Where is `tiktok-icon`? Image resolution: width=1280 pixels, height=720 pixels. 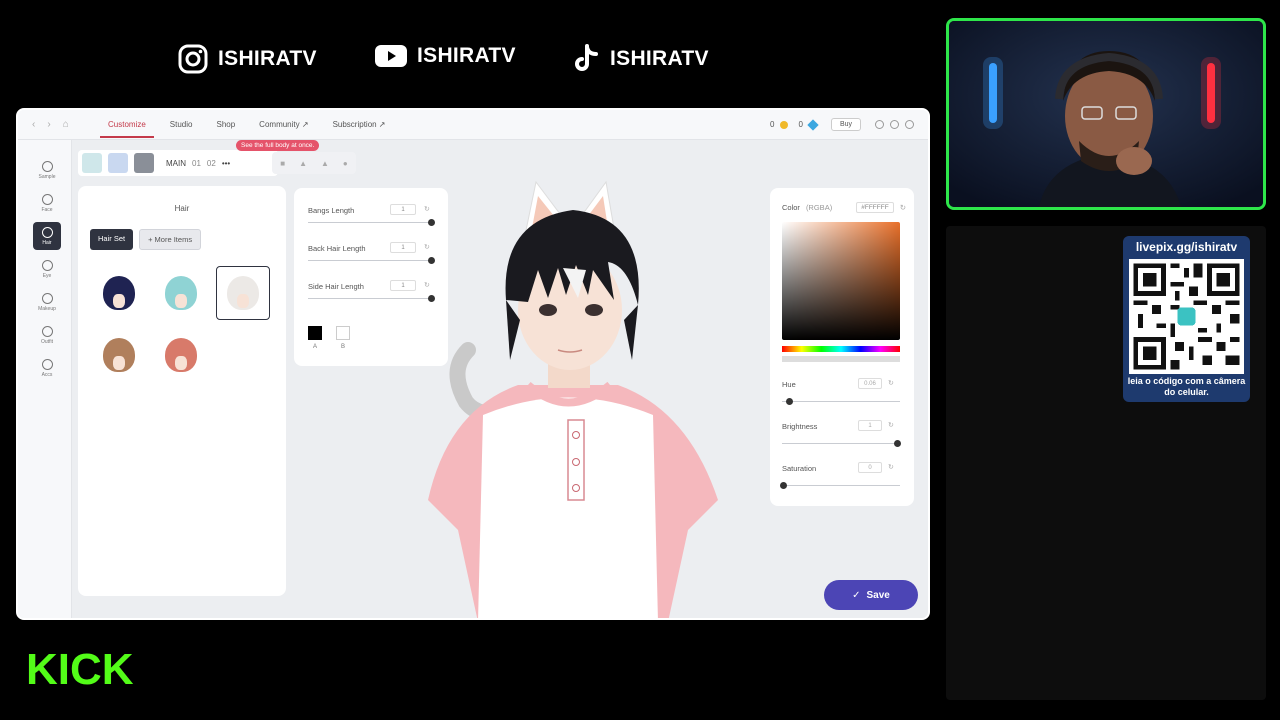 tiktok-icon is located at coordinates (586, 57).